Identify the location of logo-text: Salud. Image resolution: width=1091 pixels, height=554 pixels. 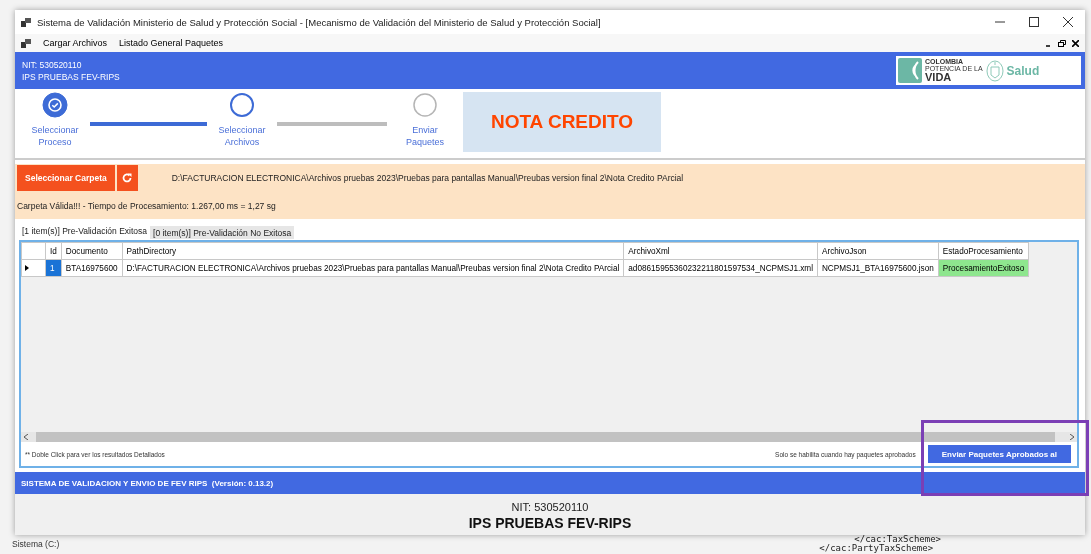
(1023, 70).